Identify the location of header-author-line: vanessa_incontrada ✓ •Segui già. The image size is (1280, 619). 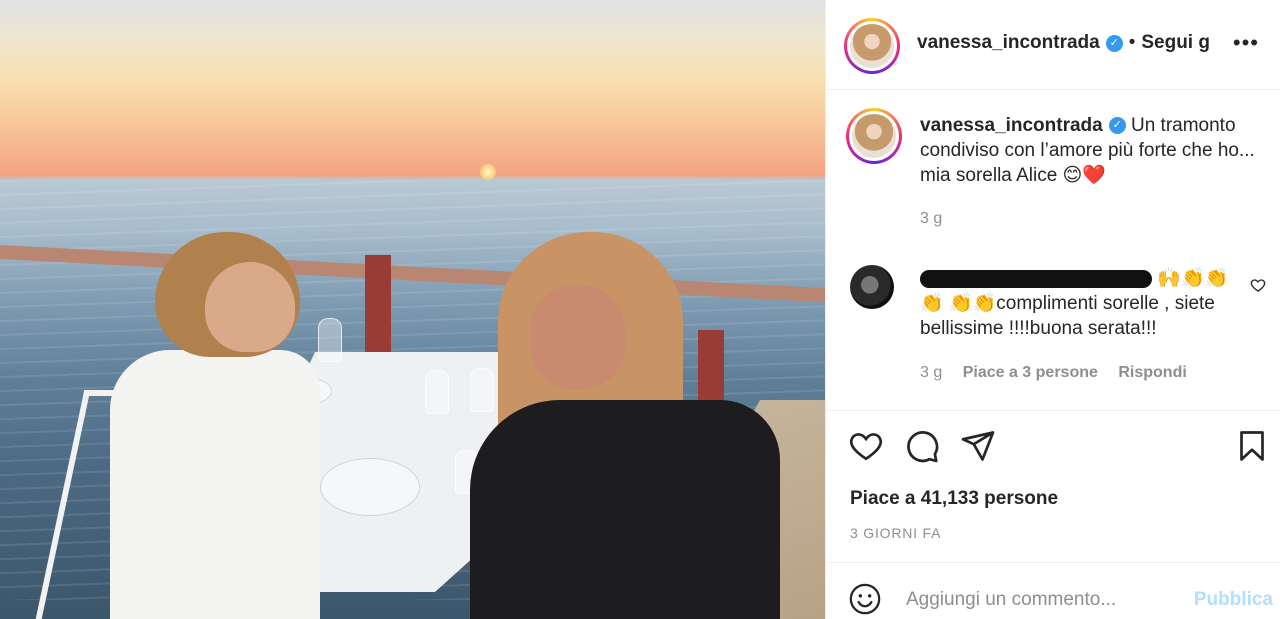
(1064, 43).